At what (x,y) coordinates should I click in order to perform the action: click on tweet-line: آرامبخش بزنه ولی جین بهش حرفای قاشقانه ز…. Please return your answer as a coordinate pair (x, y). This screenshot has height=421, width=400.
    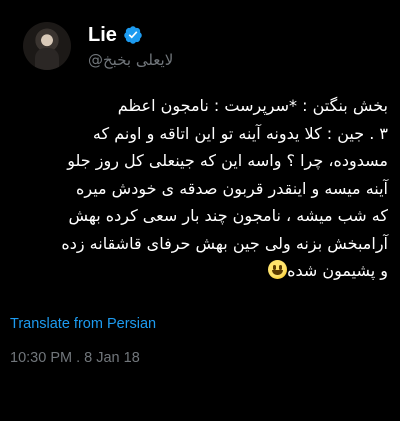
    Looking at the image, I should click on (224, 243).